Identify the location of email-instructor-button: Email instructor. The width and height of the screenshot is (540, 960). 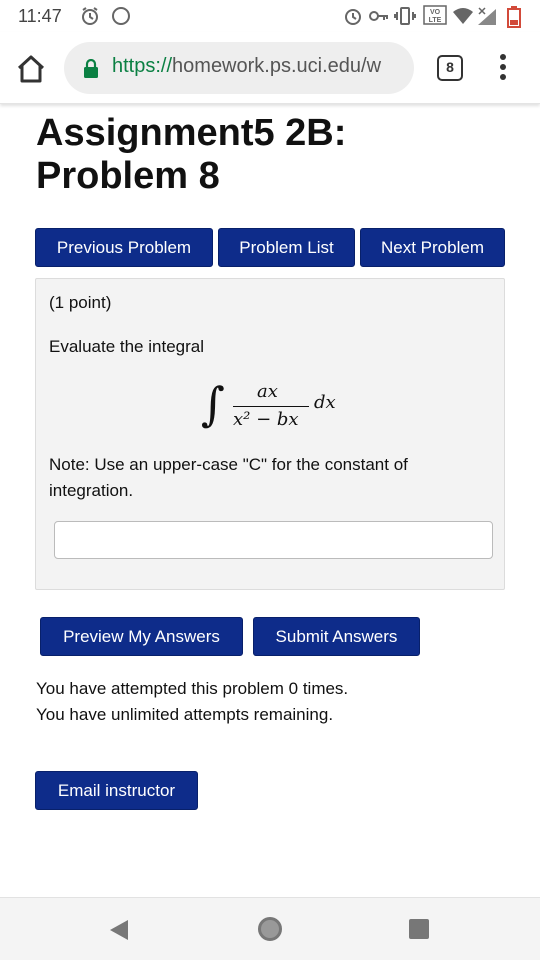
(116, 790).